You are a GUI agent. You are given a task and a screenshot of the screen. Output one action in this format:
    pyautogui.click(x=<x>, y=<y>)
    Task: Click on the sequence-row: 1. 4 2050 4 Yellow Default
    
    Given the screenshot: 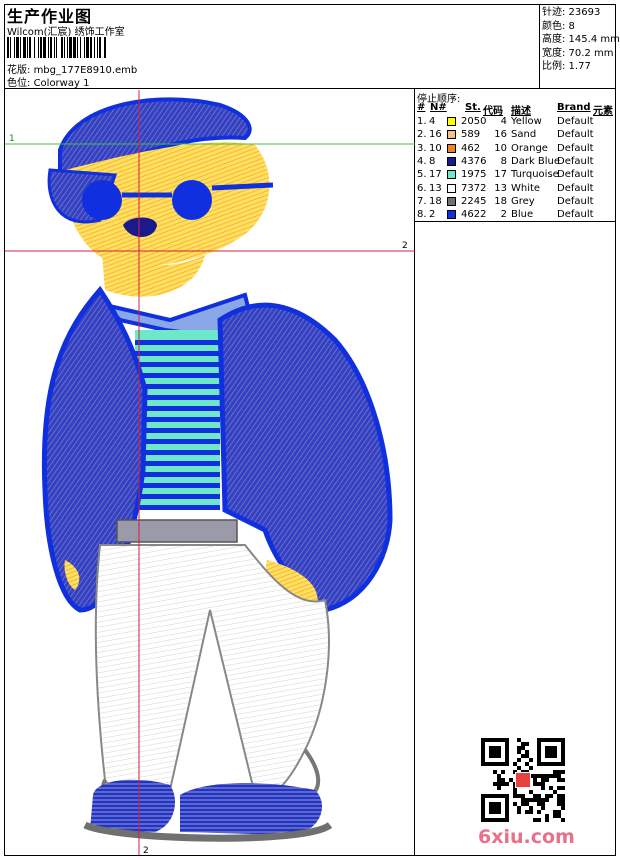 What is the action you would take?
    pyautogui.click(x=516, y=122)
    